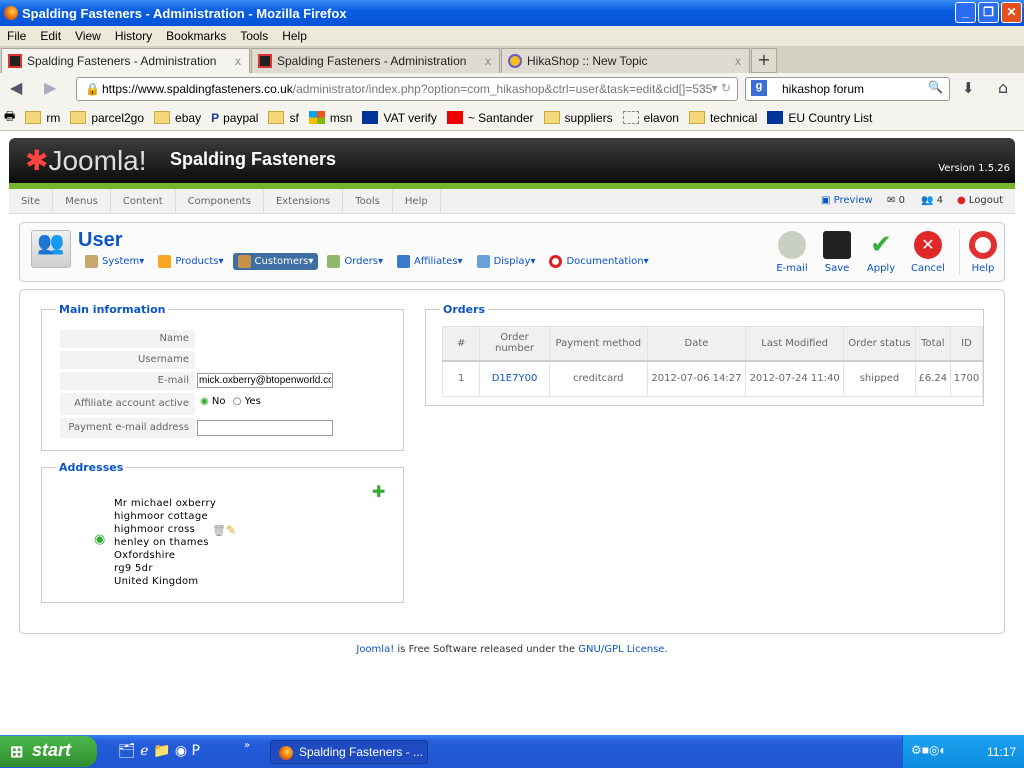 The height and width of the screenshot is (768, 1024). I want to click on admin-menu-content: Content, so click(143, 201).